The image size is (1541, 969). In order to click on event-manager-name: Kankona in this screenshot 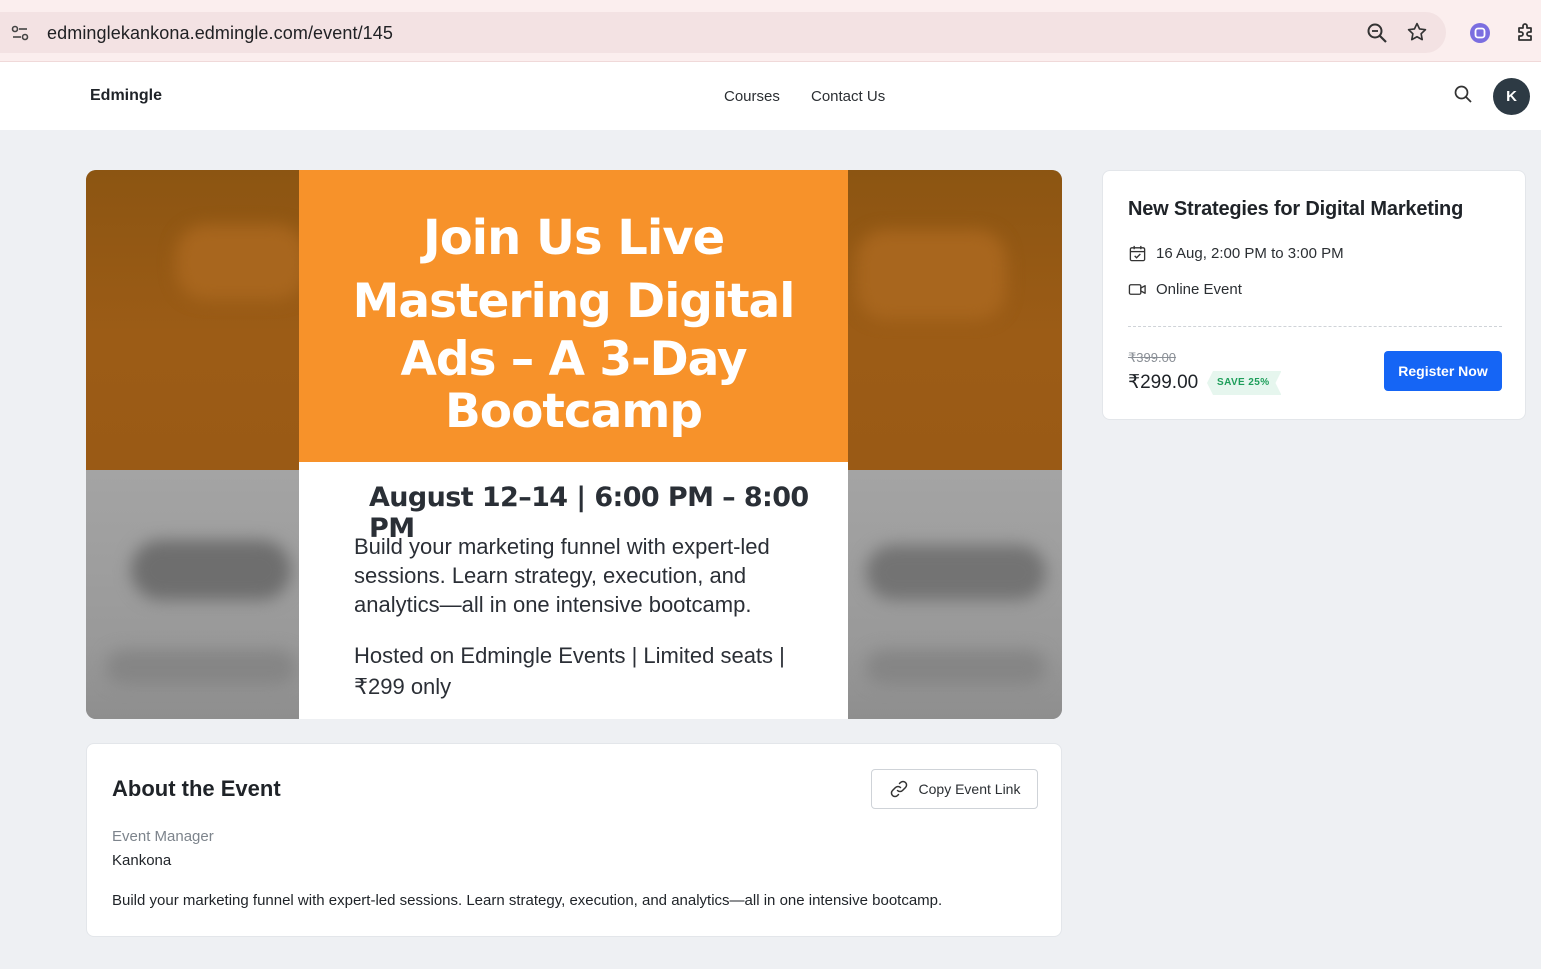, I will do `click(142, 860)`.